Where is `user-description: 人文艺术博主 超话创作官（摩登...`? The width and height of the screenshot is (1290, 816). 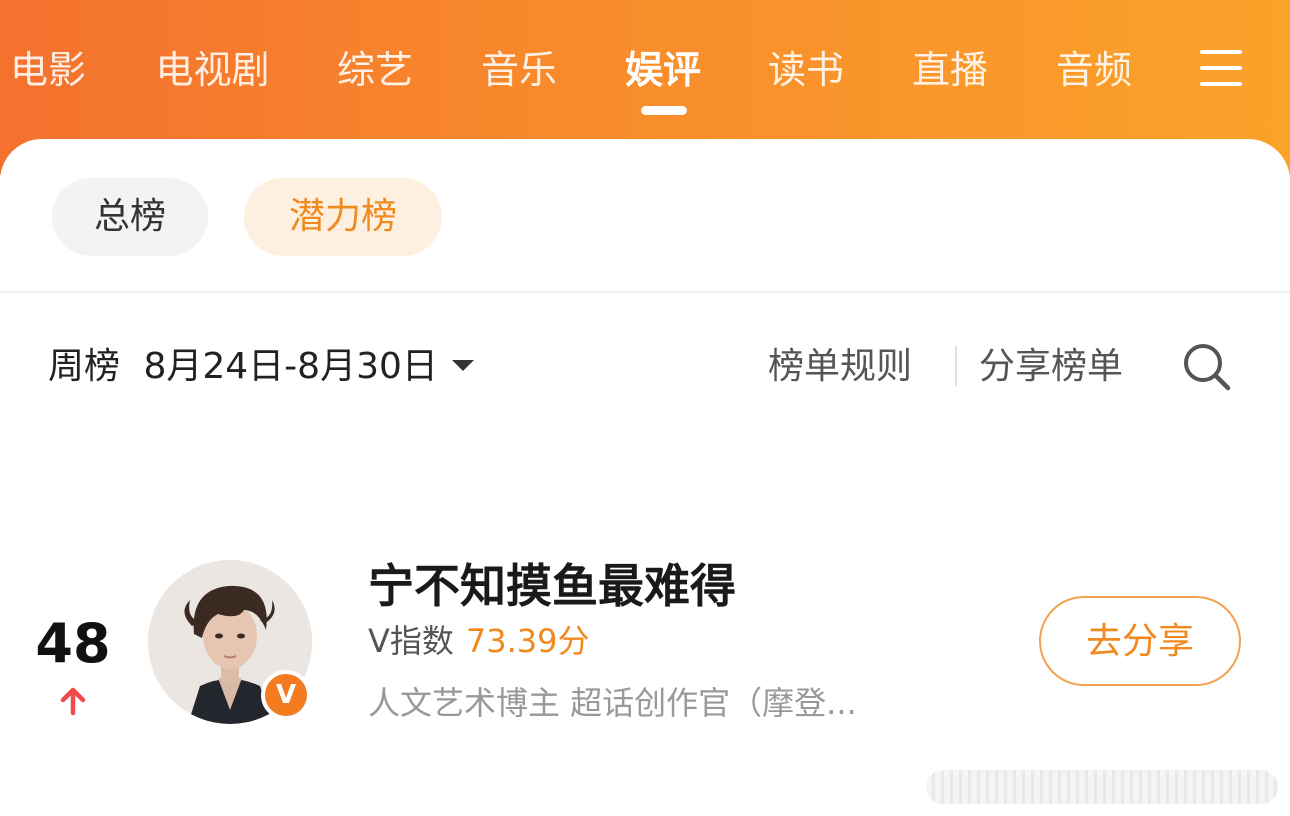
user-description: 人文艺术博主 超话创作官（摩登... is located at coordinates (612, 703).